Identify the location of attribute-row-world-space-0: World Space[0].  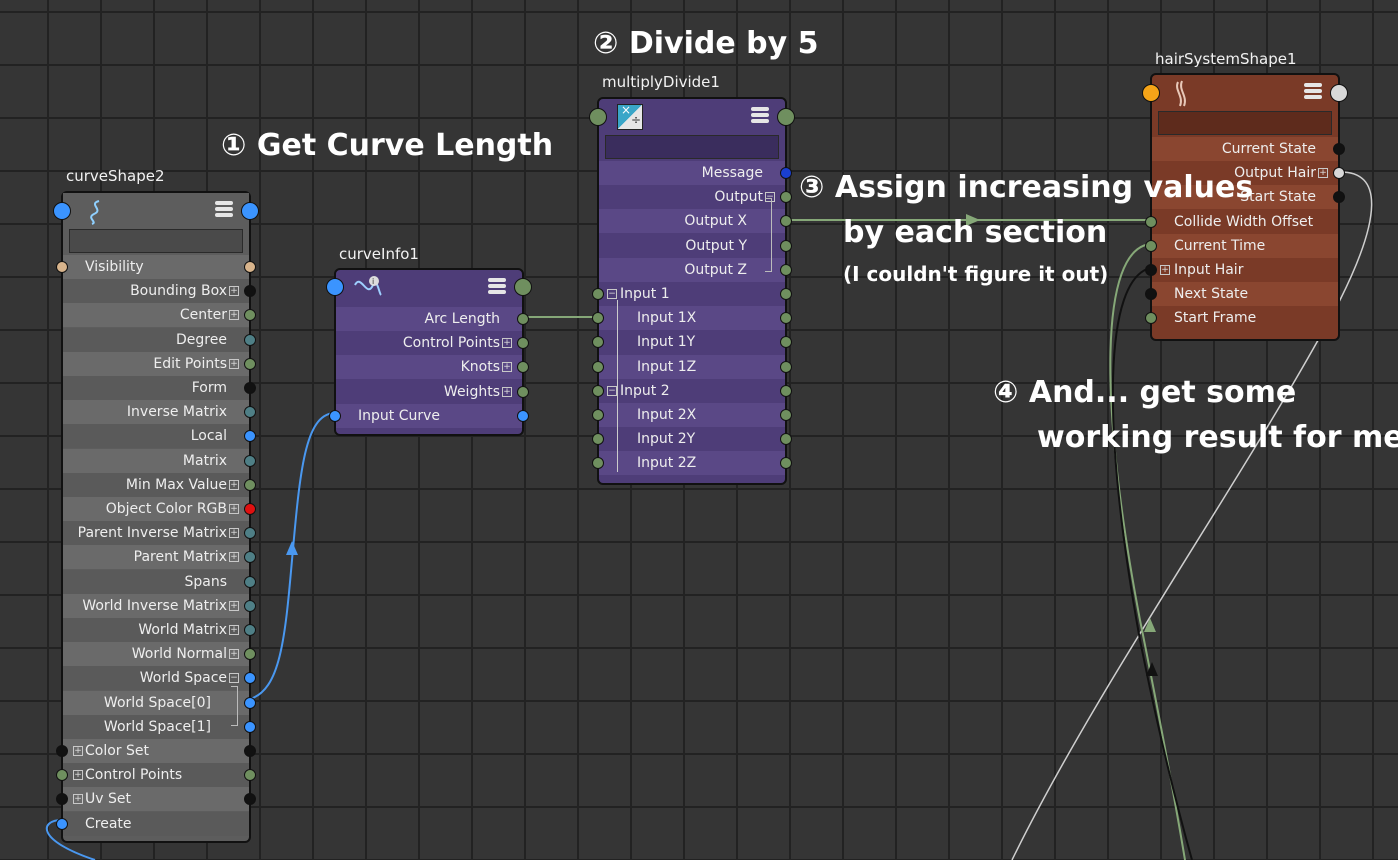
(159, 702).